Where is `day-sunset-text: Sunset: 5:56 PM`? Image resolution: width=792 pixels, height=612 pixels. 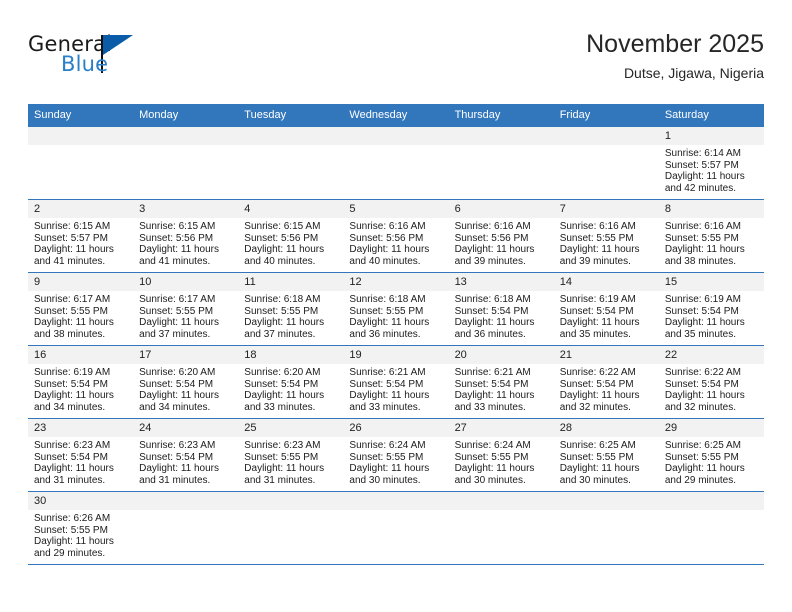
day-sunset-text: Sunset: 5:56 PM is located at coordinates (491, 238).